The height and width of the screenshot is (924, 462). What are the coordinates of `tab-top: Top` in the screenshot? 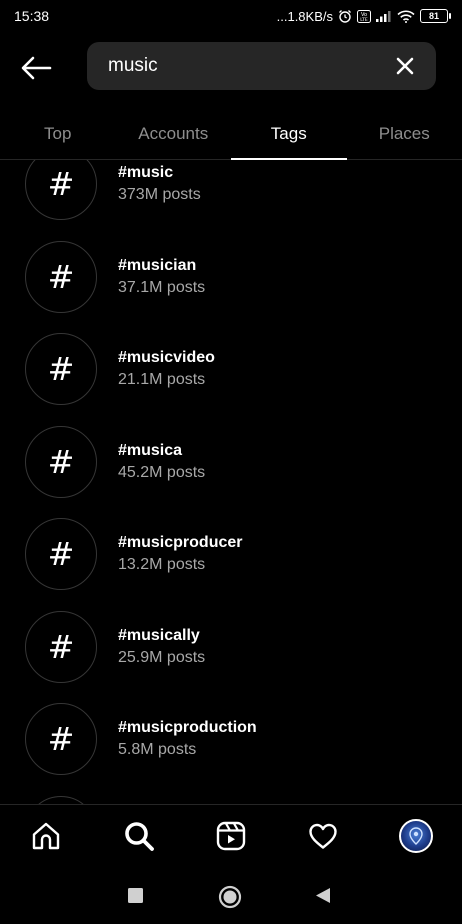 It's located at (58, 133).